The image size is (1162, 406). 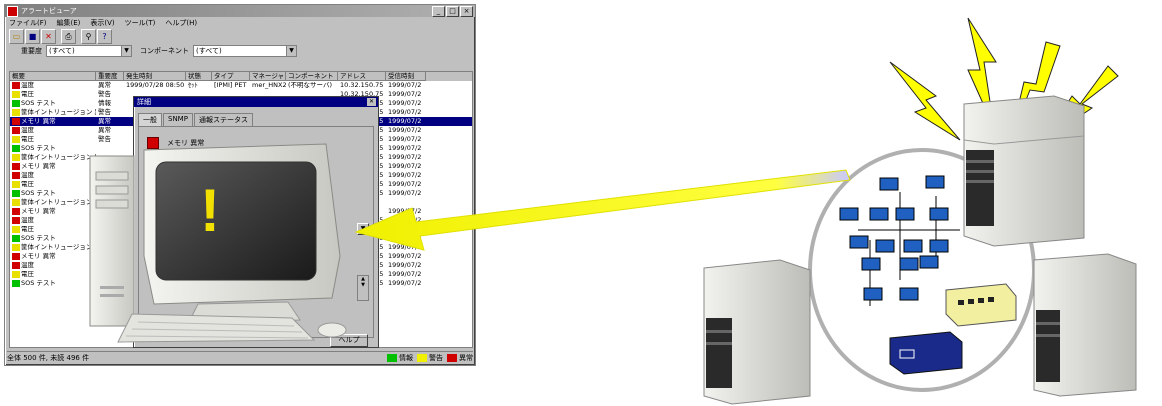 What do you see at coordinates (1085, 325) in the screenshot?
I see `server-right-icon` at bounding box center [1085, 325].